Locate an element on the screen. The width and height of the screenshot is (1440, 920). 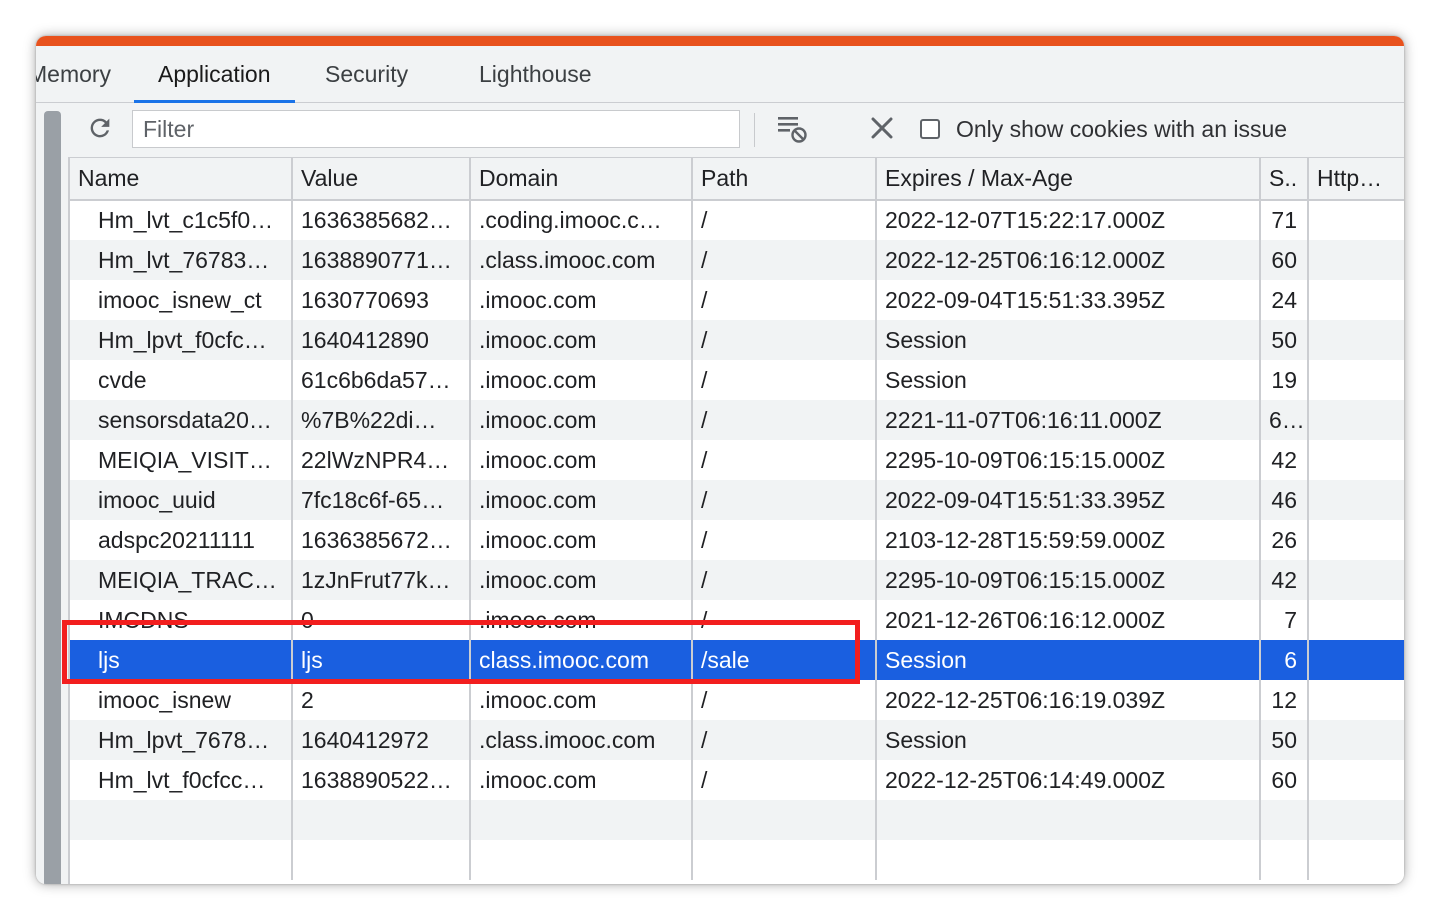
clear-filtered-cookies-button is located at coordinates (792, 130).